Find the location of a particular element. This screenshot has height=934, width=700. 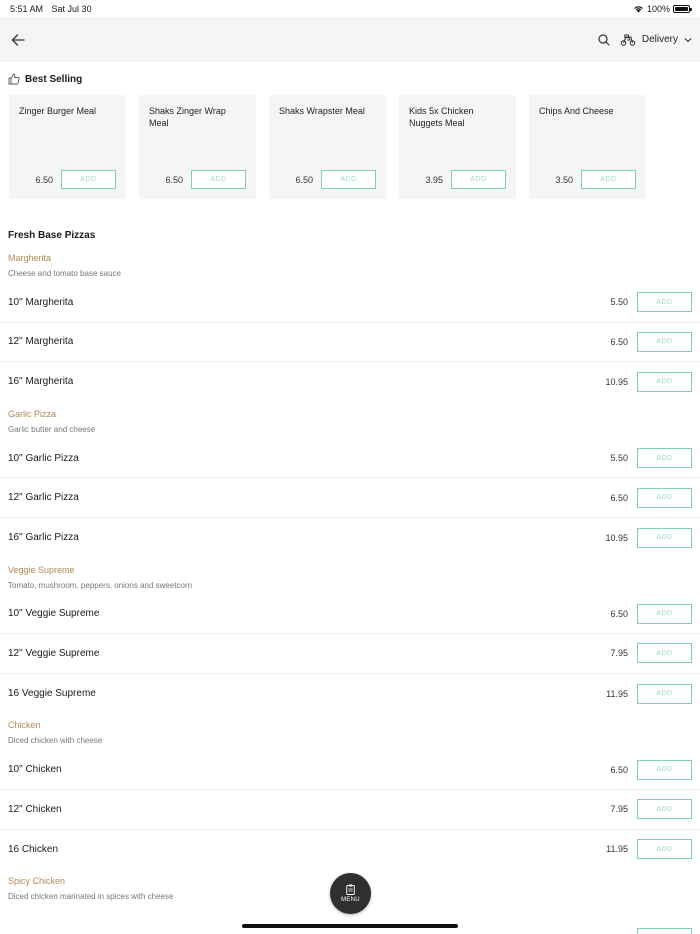

menu-item-name: 10" Veggie Supreme is located at coordinates (54, 614).